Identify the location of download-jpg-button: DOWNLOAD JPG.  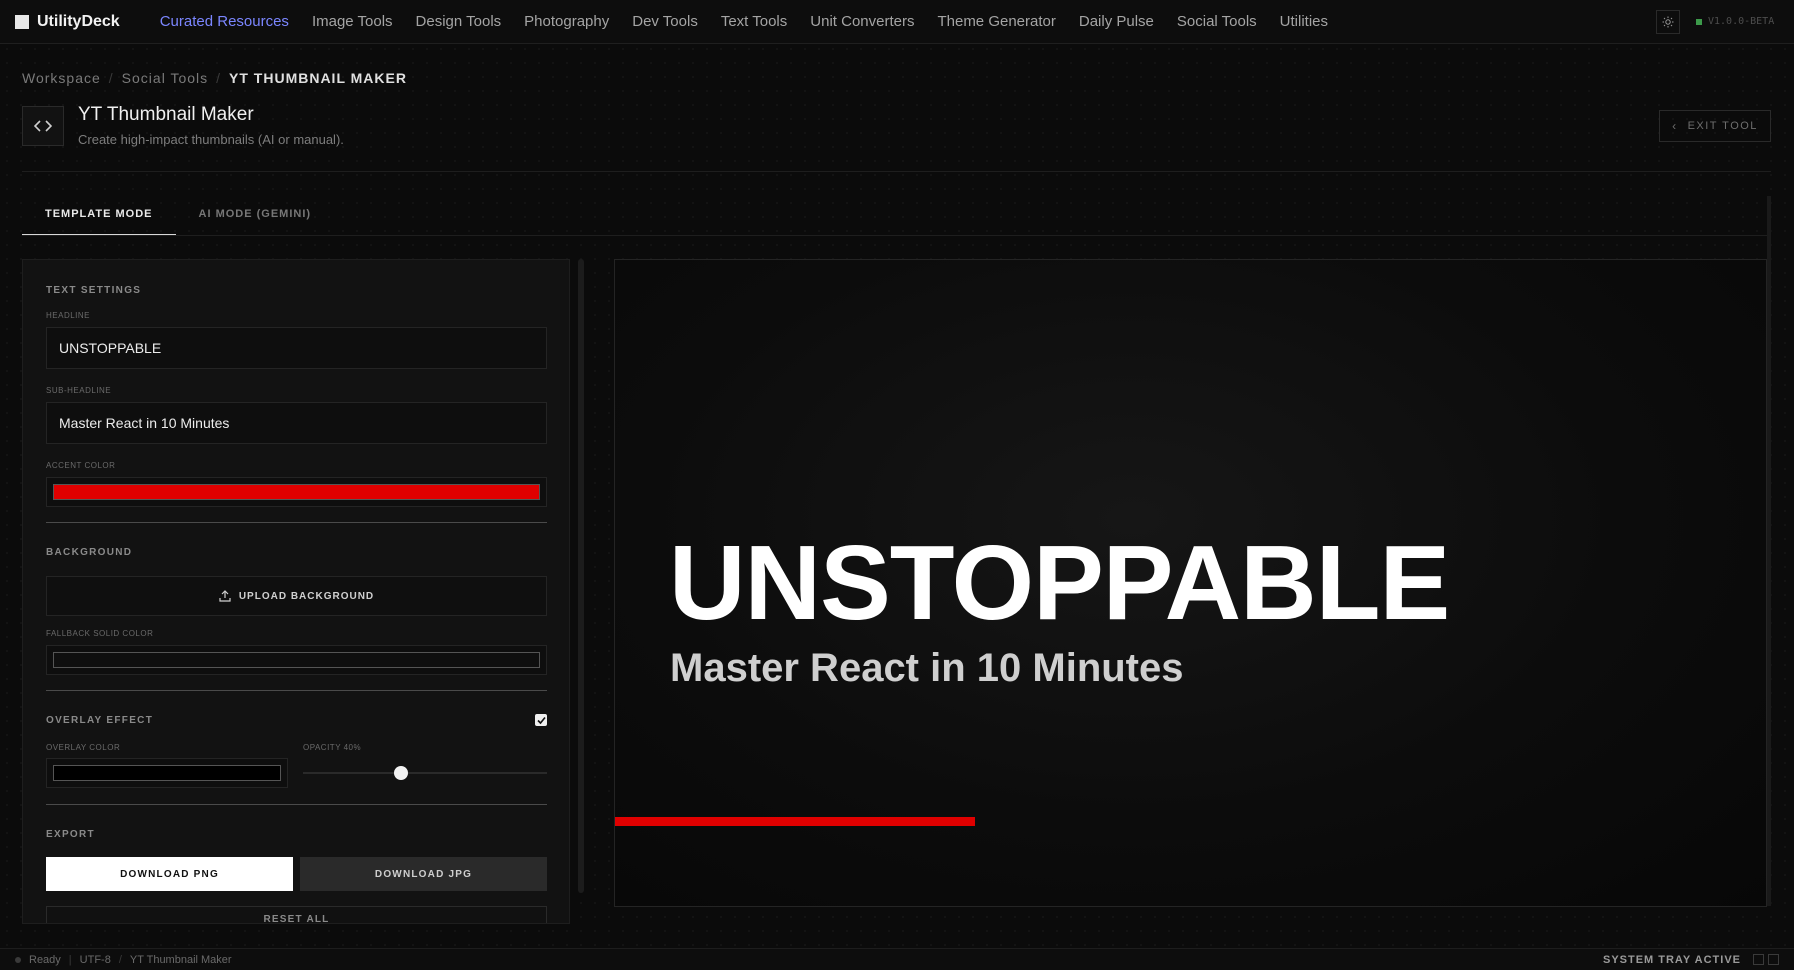
(423, 874).